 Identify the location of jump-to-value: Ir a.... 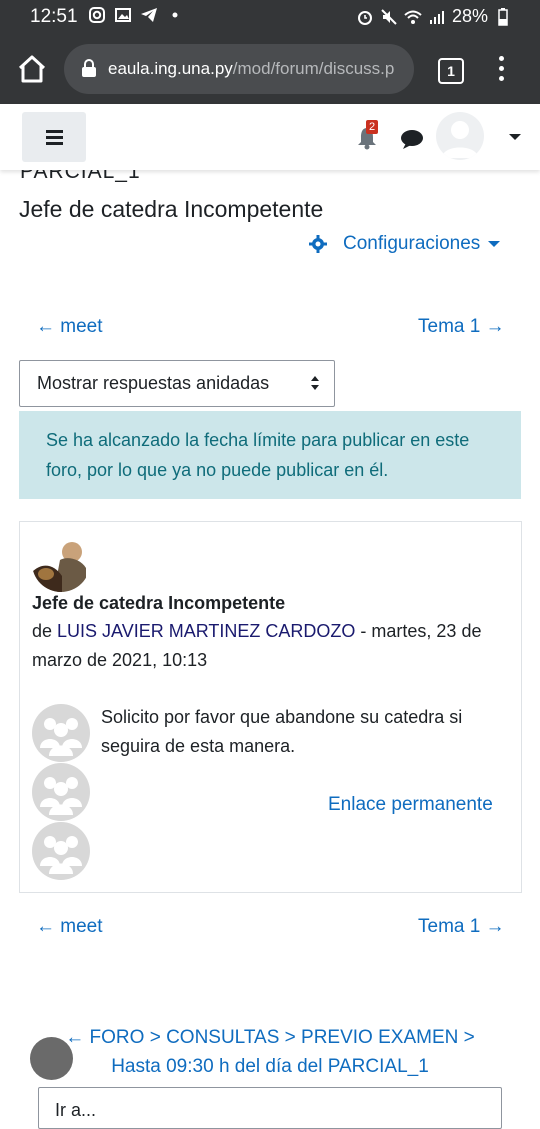
(76, 1110).